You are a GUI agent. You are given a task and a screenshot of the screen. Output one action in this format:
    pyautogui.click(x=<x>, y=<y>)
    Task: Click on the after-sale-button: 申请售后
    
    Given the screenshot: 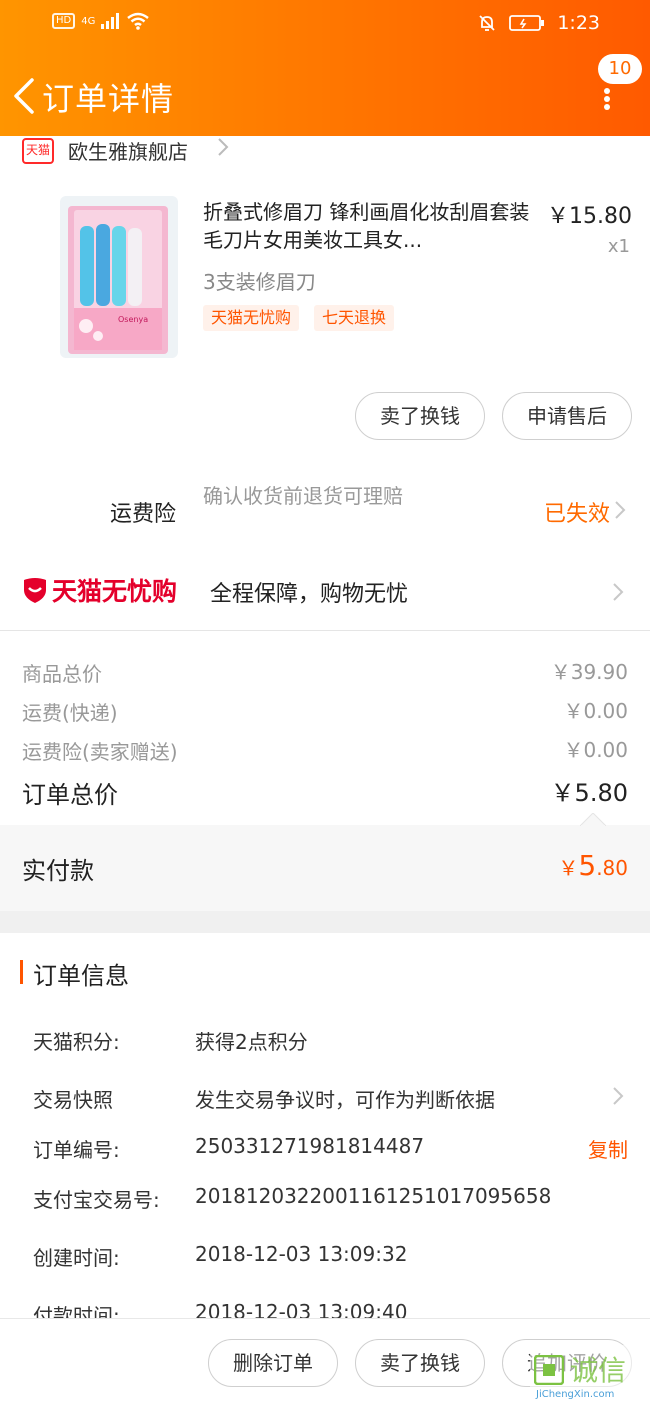 What is the action you would take?
    pyautogui.click(x=567, y=416)
    